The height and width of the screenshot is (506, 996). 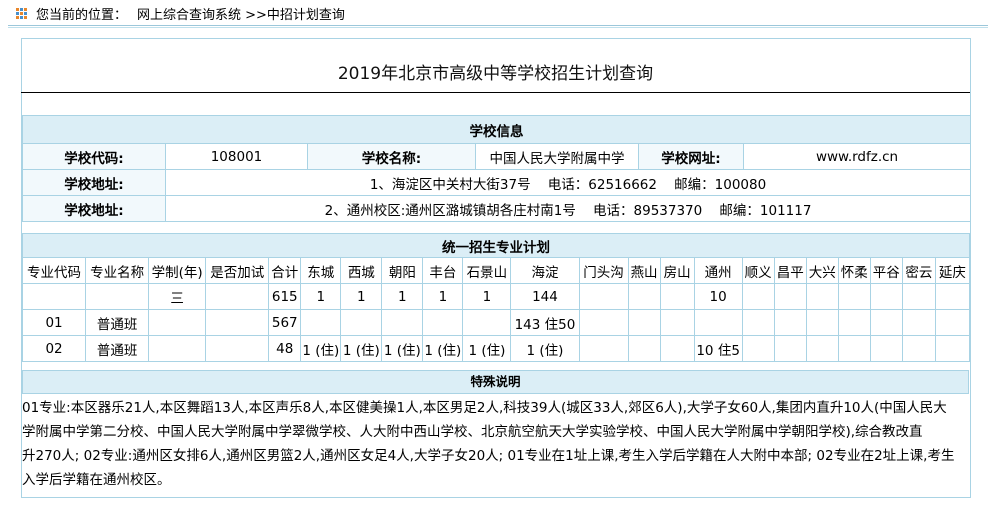 I want to click on plan-column-header: 延庆, so click(x=952, y=270).